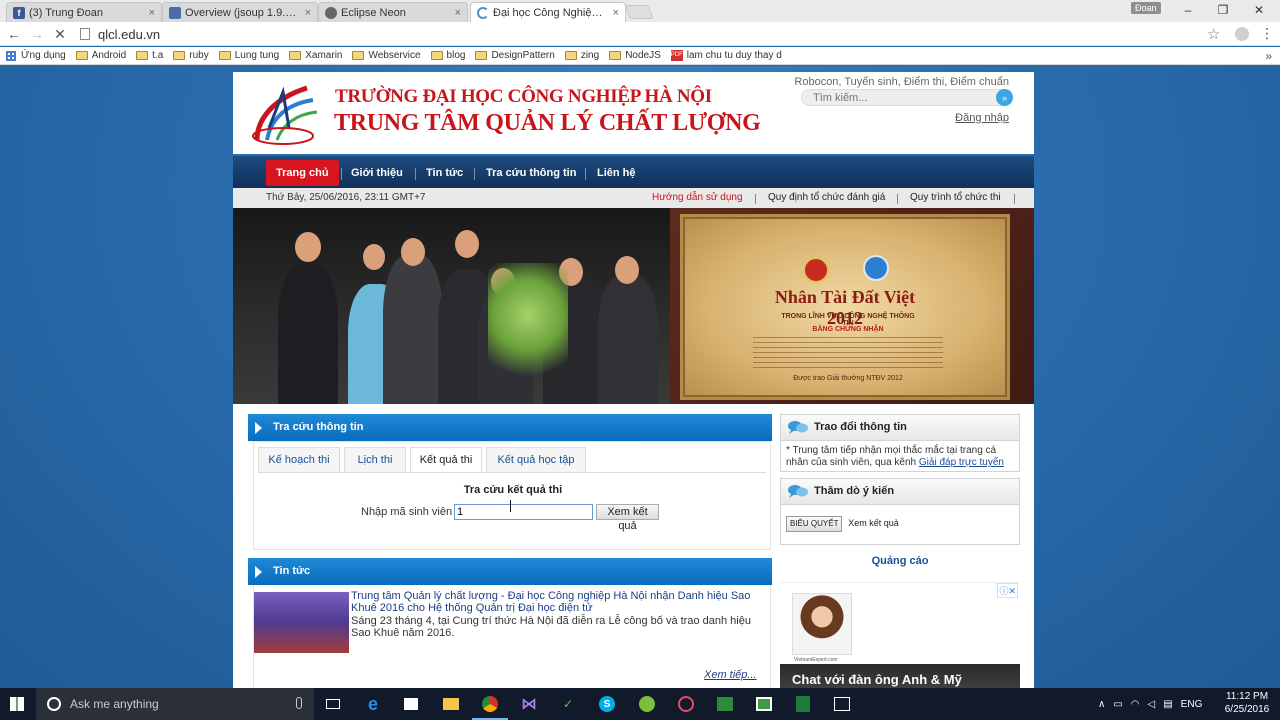  Describe the element at coordinates (1167, 704) in the screenshot. I see `message-icon: ▤` at that location.